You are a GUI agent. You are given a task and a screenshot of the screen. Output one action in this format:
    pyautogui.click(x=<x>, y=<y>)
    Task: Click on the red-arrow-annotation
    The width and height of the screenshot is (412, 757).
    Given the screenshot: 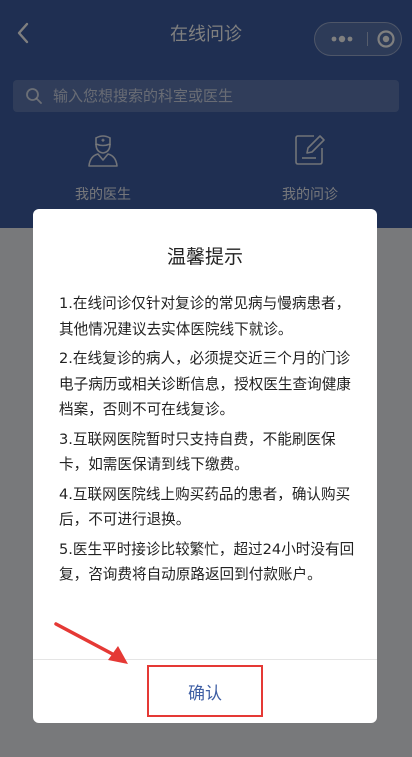 What is the action you would take?
    pyautogui.click(x=91, y=643)
    